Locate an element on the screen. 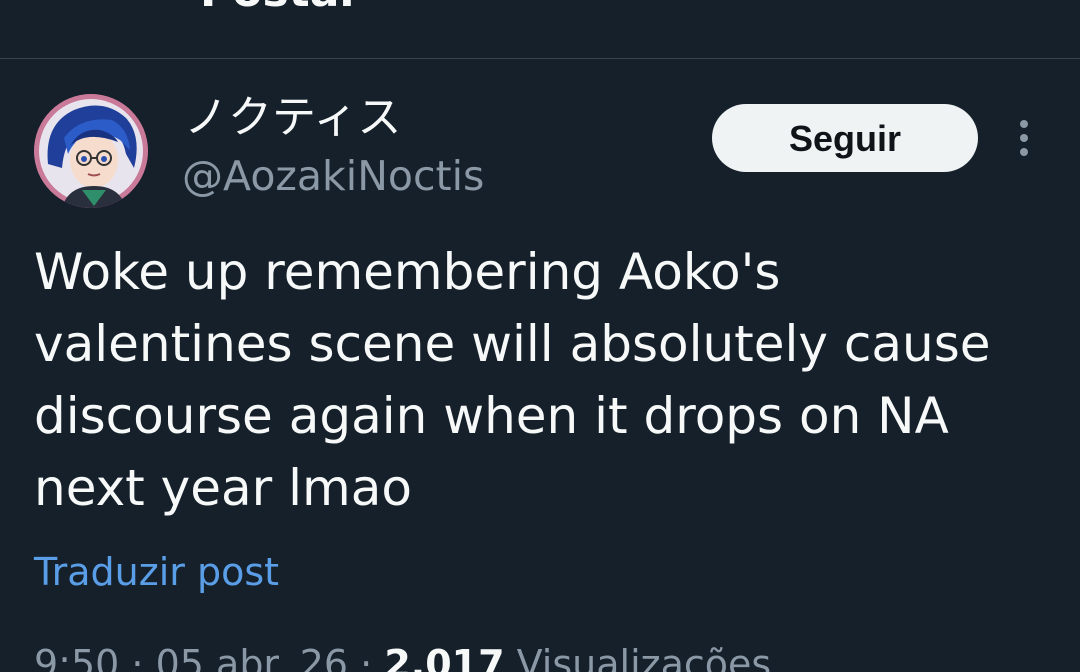  avatar-image is located at coordinates (91, 151).